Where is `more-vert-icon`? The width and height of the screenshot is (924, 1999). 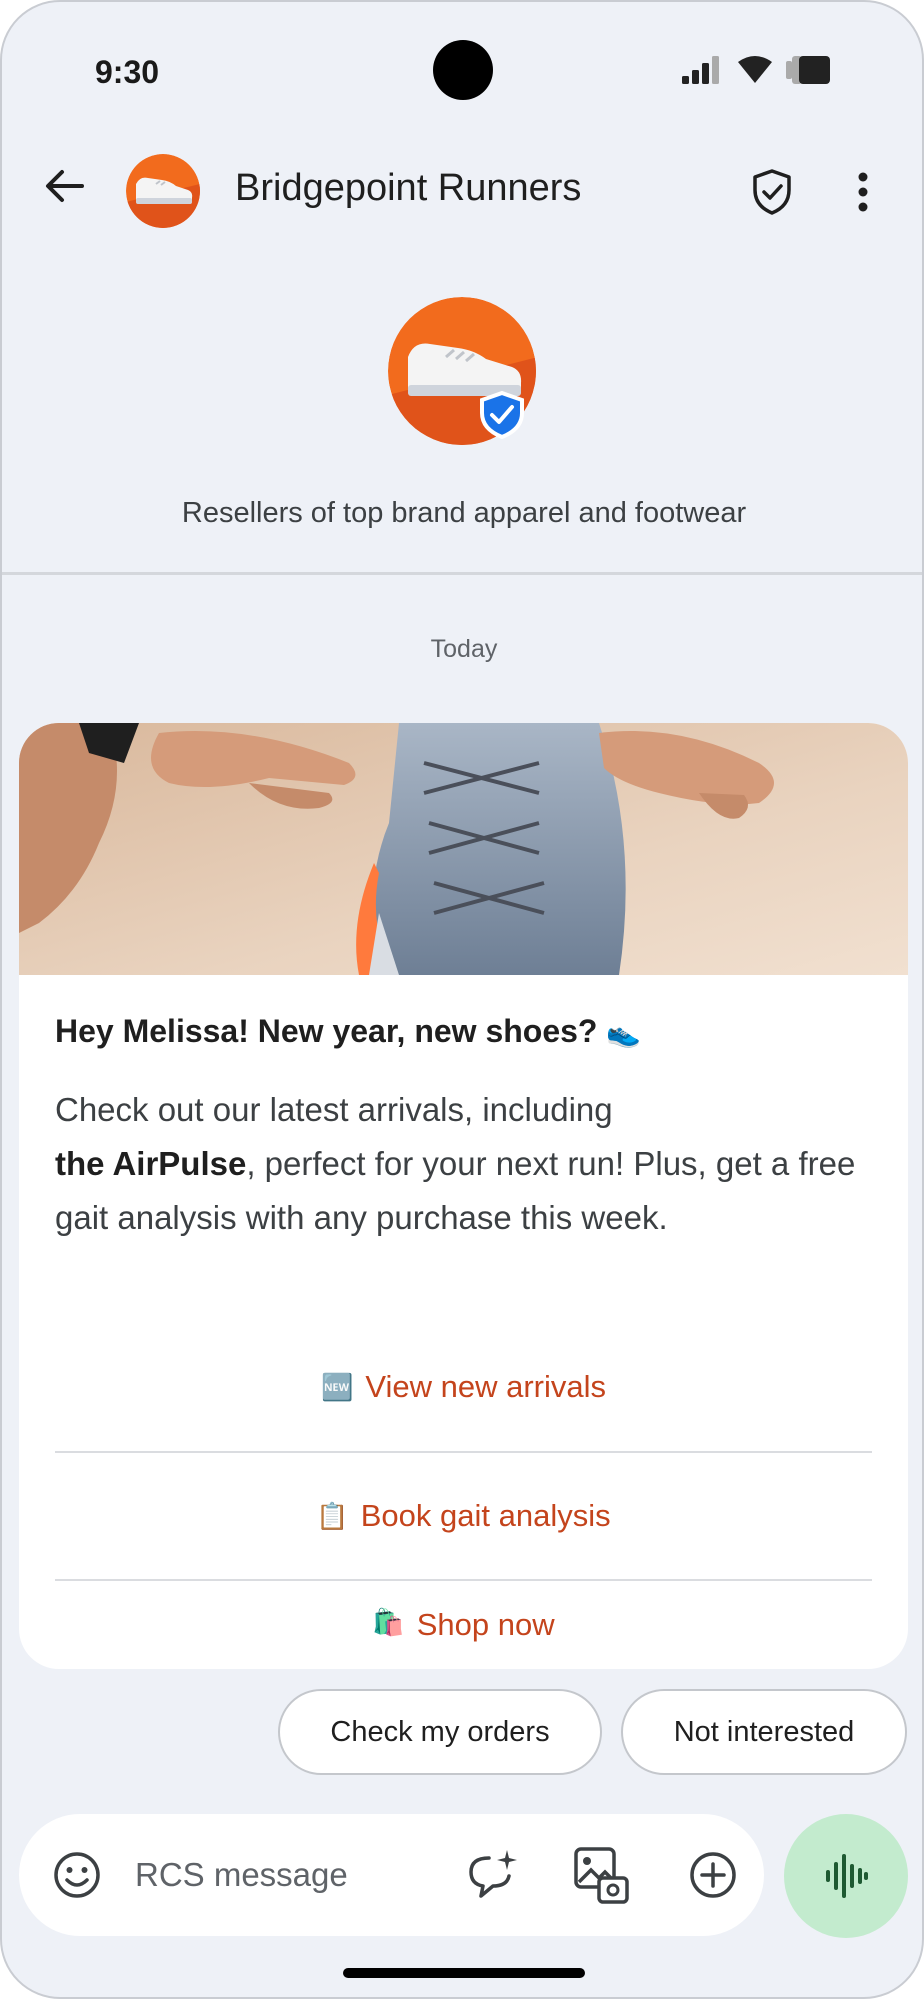
more-vert-icon is located at coordinates (863, 192).